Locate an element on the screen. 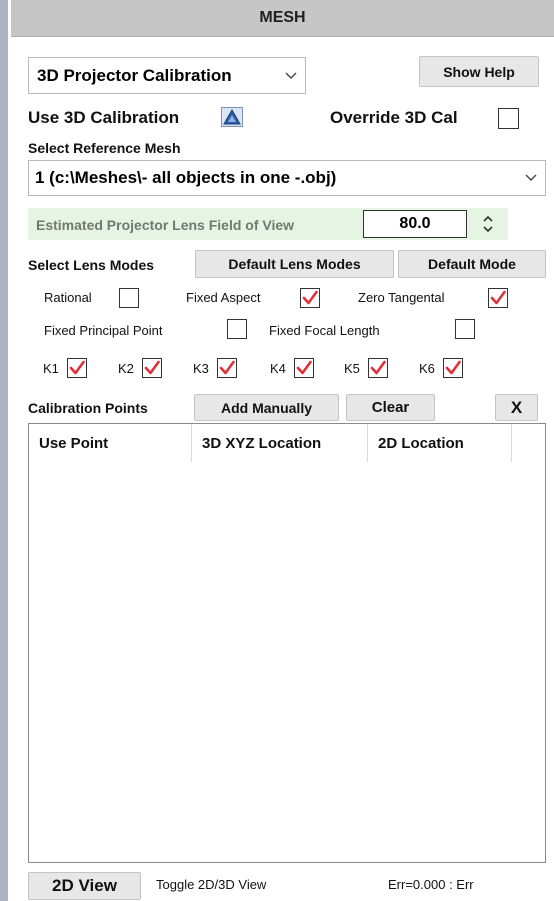 The width and height of the screenshot is (554, 901). column-header-3d-xyz-location: 3D XYZ Location is located at coordinates (280, 443).